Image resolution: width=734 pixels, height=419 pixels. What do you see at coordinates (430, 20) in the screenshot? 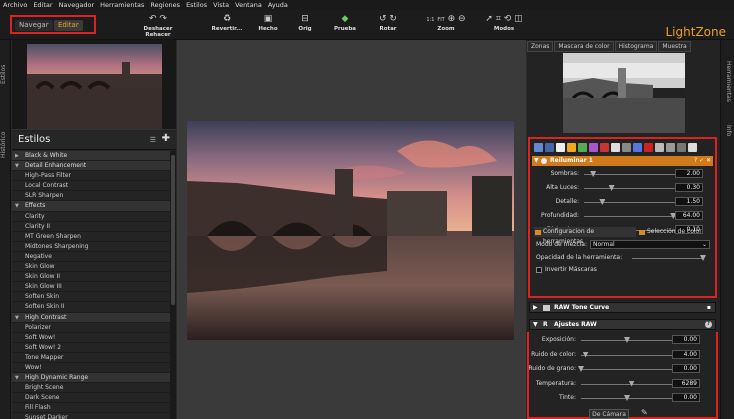
I see `zoom-one-button: 1:1` at bounding box center [430, 20].